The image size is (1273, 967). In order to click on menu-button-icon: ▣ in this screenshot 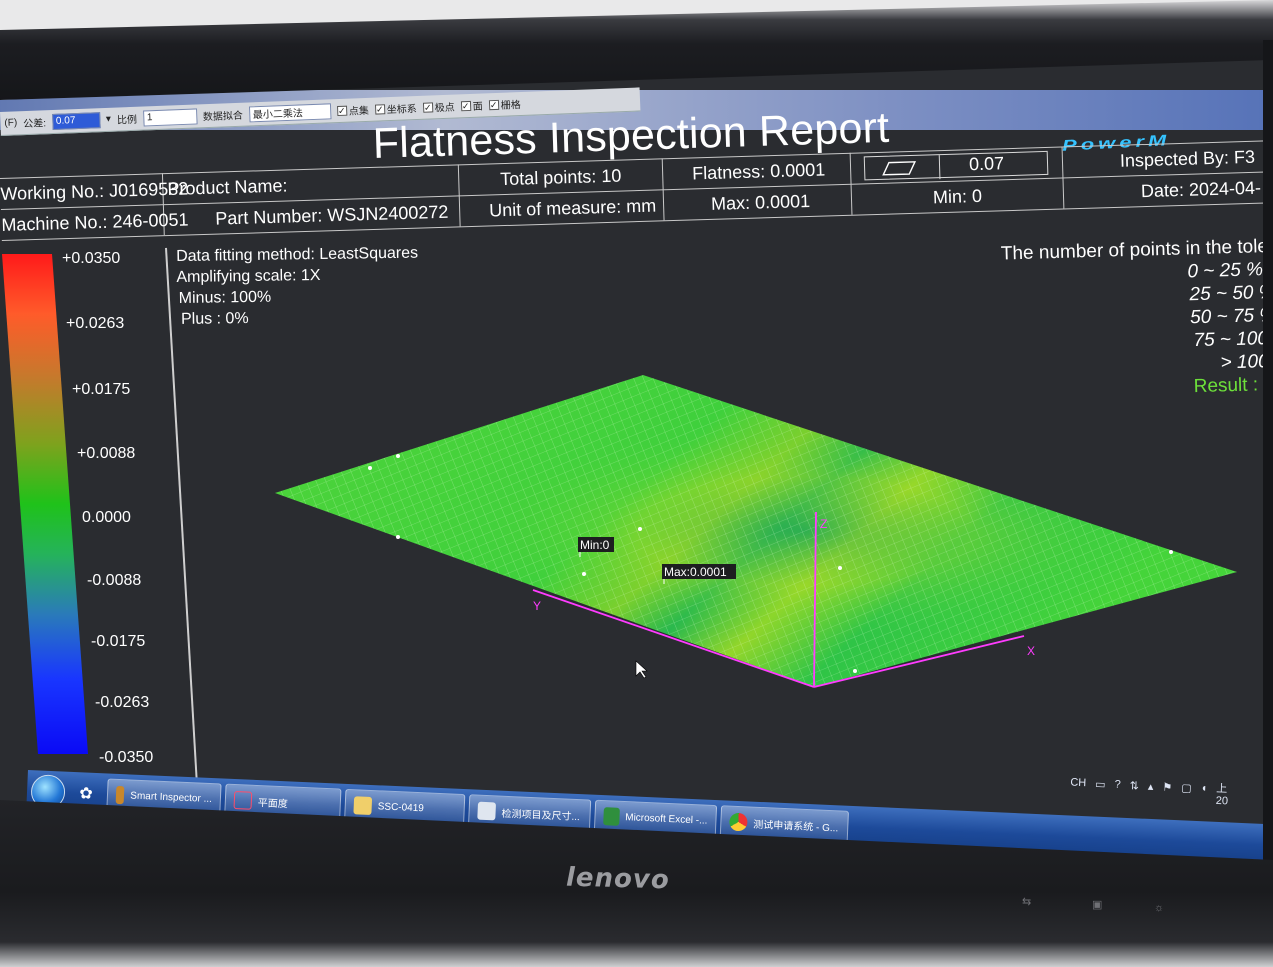, I will do `click(1097, 904)`.